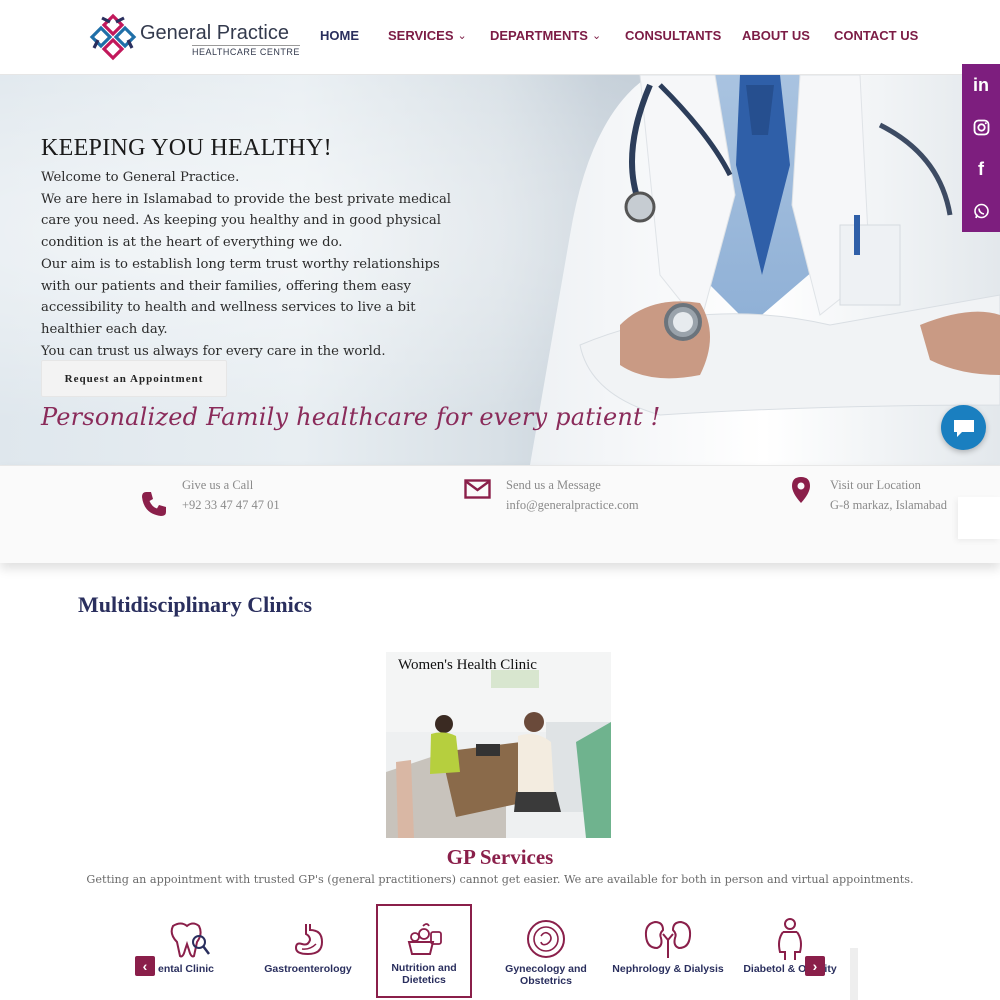 The image size is (1000, 1000). I want to click on nav-about-us: ABOUT US, so click(776, 35).